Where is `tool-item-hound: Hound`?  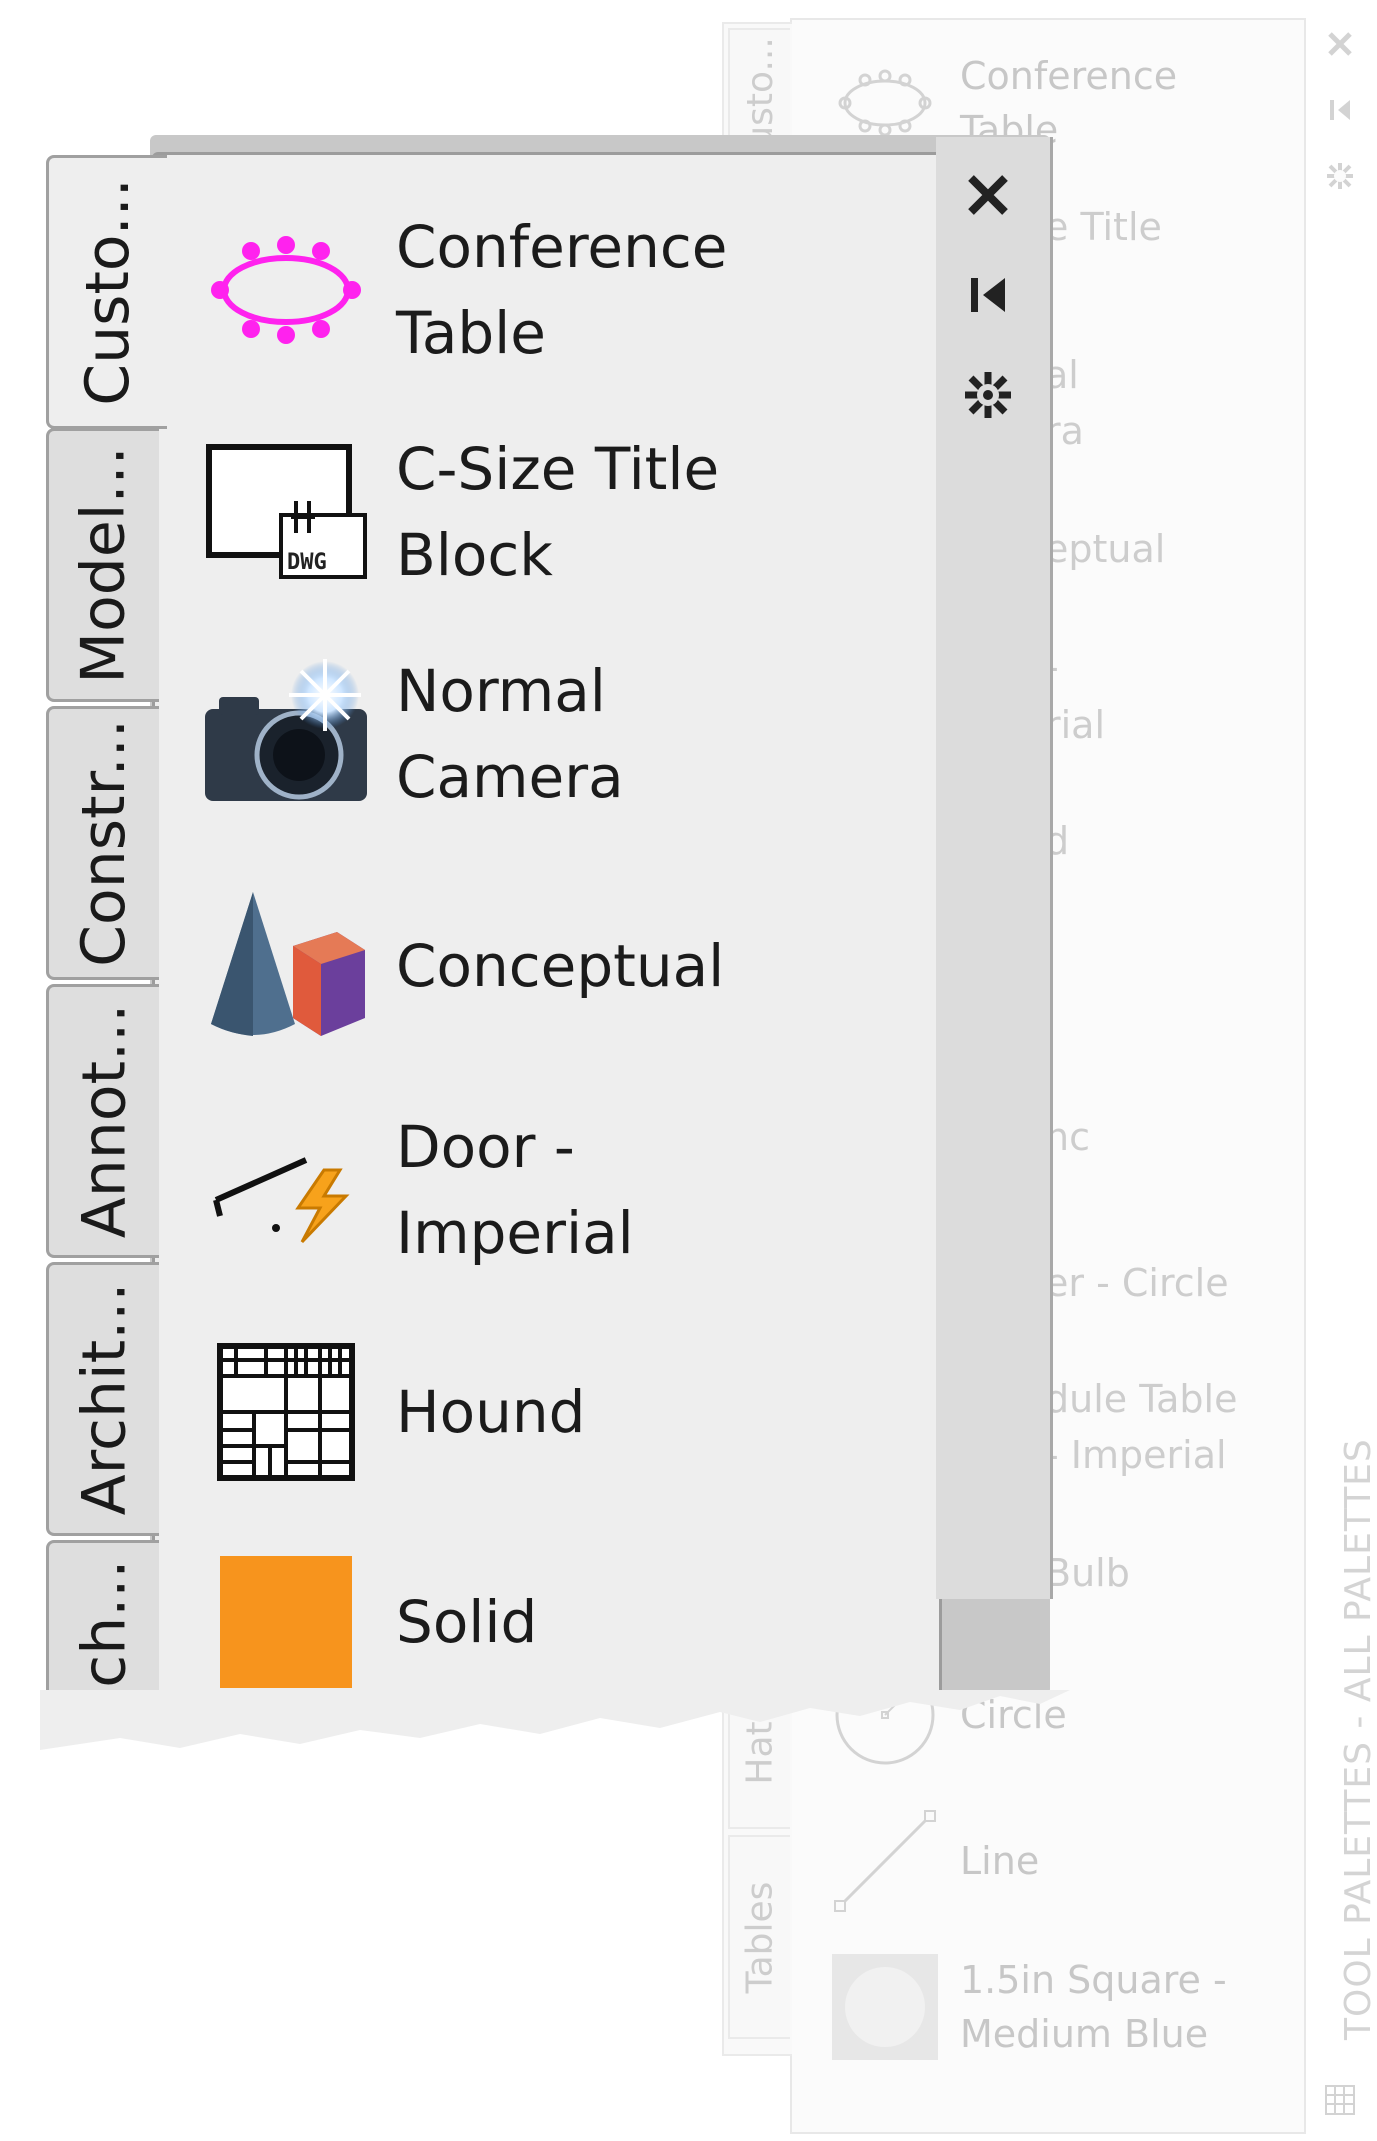
tool-item-hound: Hound is located at coordinates (496, 1412).